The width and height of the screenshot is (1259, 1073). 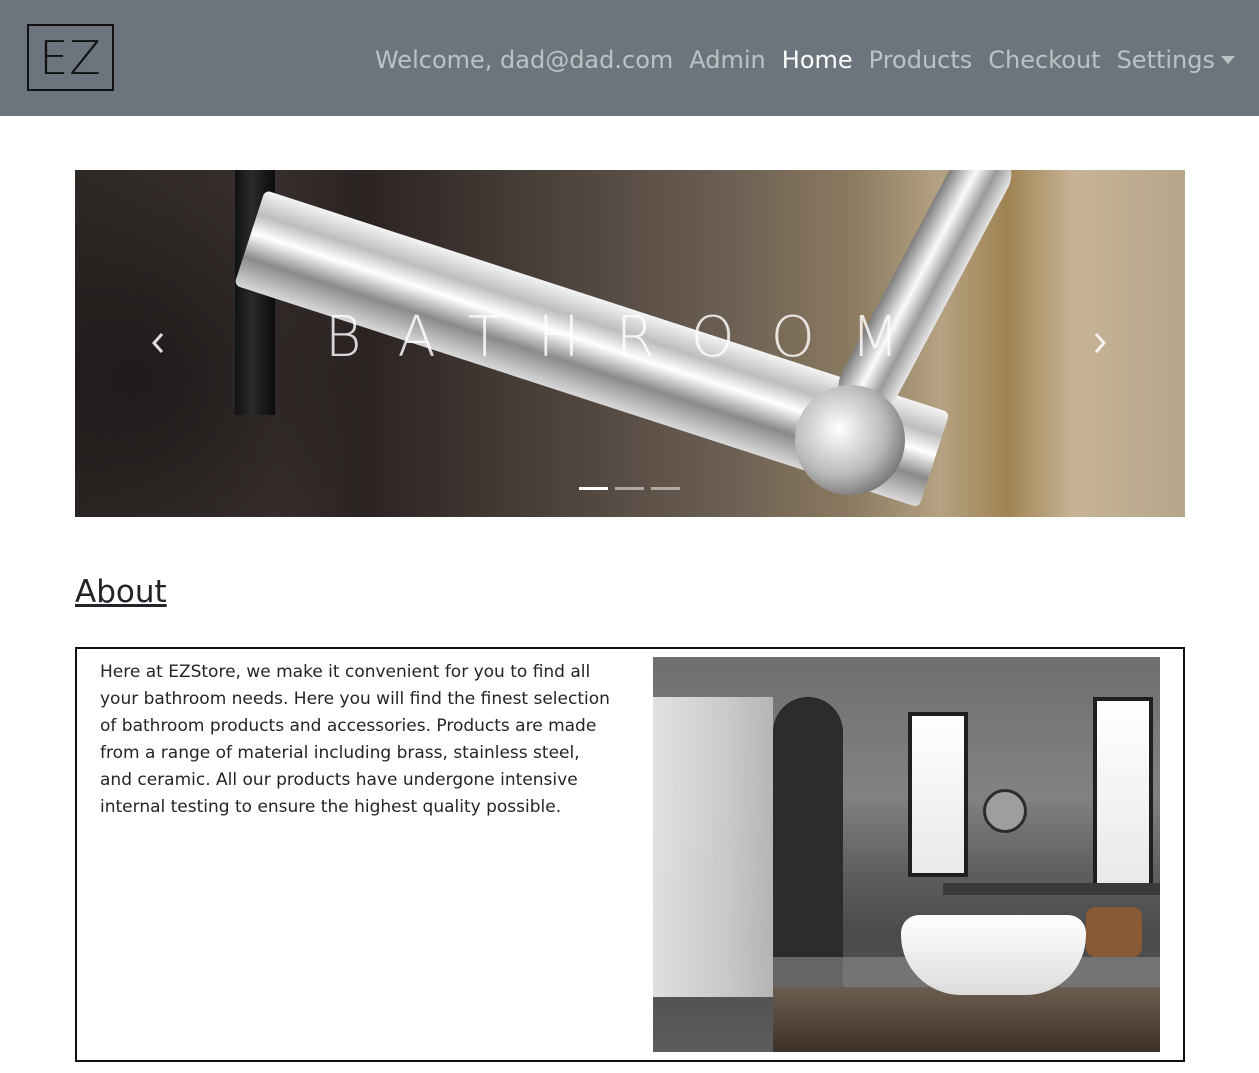 I want to click on chevron-left-icon, so click(x=157, y=343).